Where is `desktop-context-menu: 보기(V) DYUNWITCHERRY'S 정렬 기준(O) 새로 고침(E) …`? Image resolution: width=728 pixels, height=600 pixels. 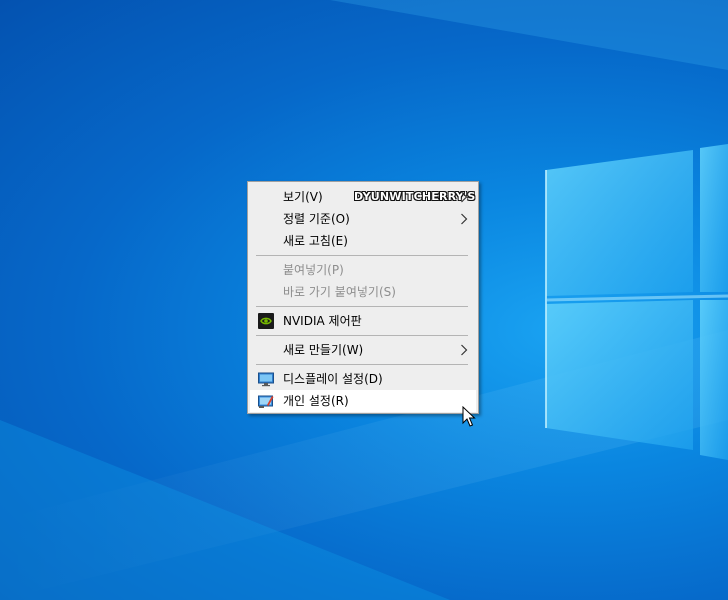
desktop-context-menu: 보기(V) DYUNWITCHERRY'S 정렬 기준(O) 새로 고침(E) … is located at coordinates (363, 297).